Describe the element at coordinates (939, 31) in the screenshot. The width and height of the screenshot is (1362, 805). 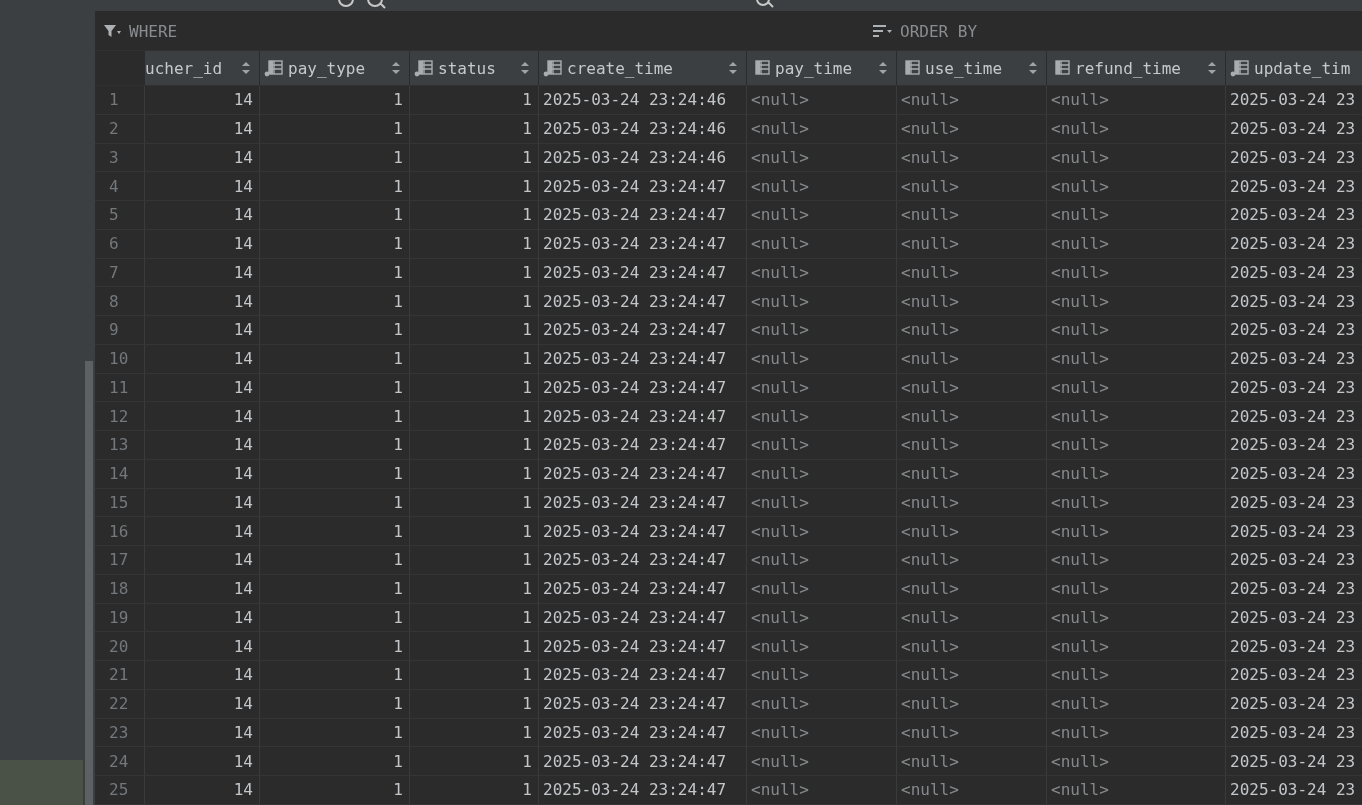
I see `order-by-label: ORDER BY` at that location.